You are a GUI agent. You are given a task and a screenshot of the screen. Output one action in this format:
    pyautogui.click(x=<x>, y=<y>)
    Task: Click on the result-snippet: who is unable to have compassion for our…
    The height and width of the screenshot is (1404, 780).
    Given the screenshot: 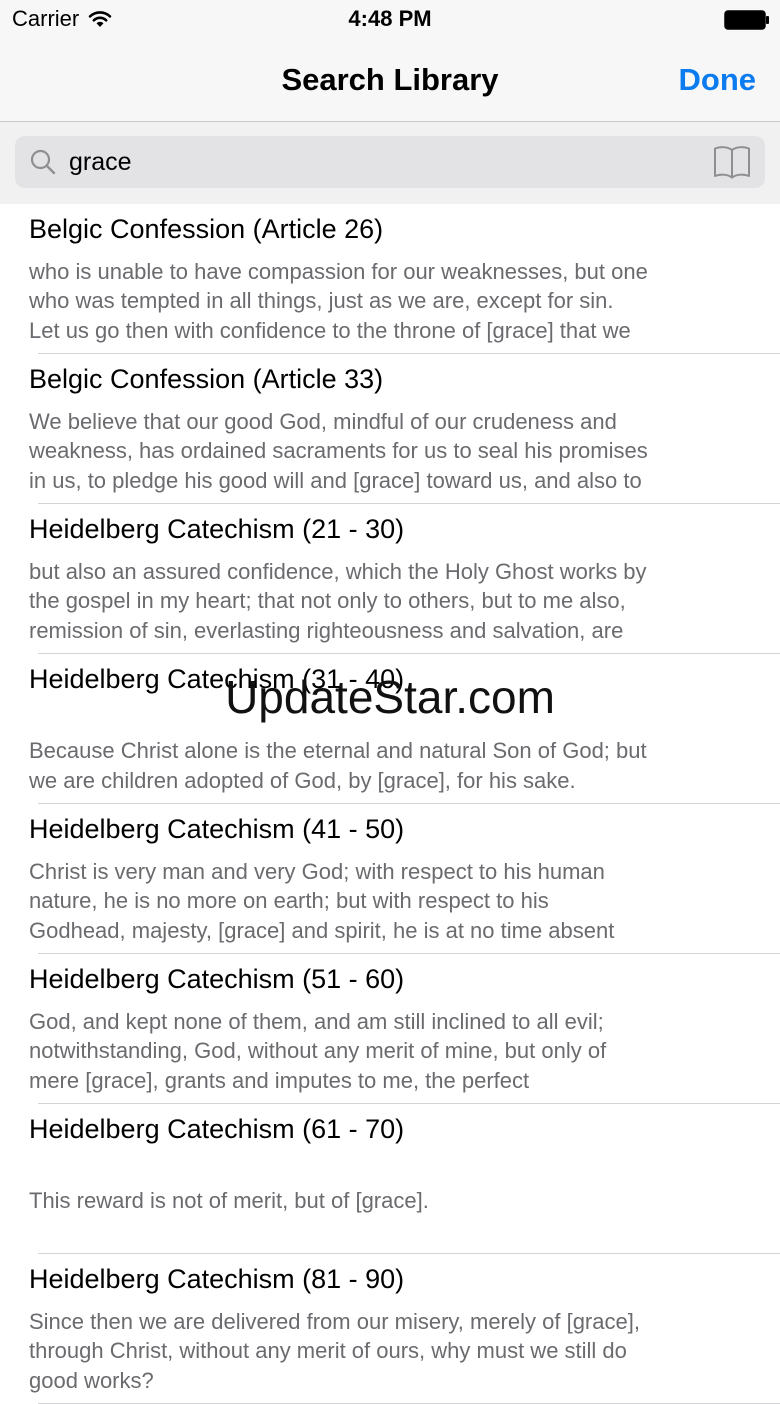 What is the action you would take?
    pyautogui.click(x=338, y=301)
    